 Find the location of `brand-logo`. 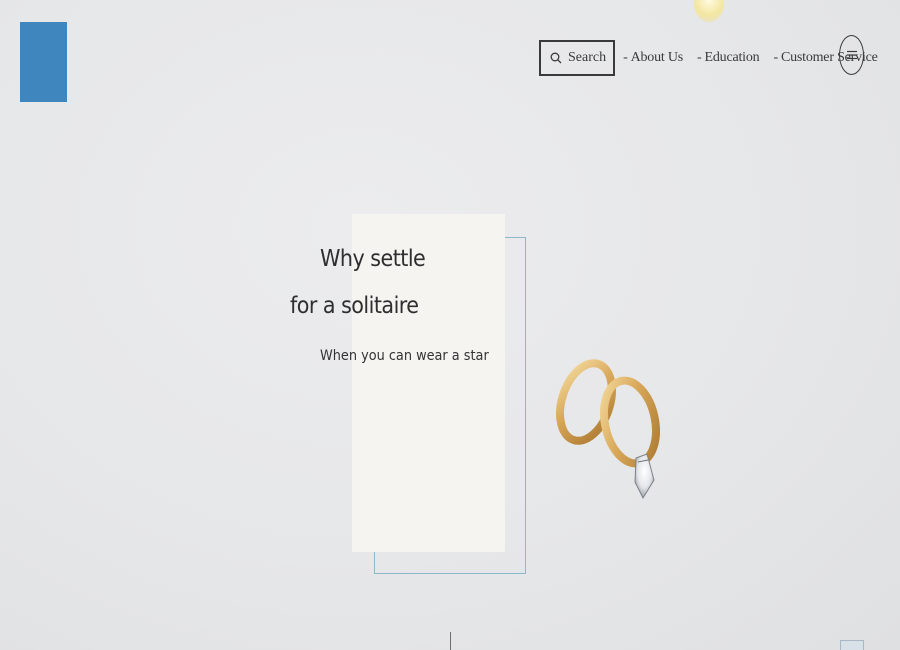

brand-logo is located at coordinates (43, 62).